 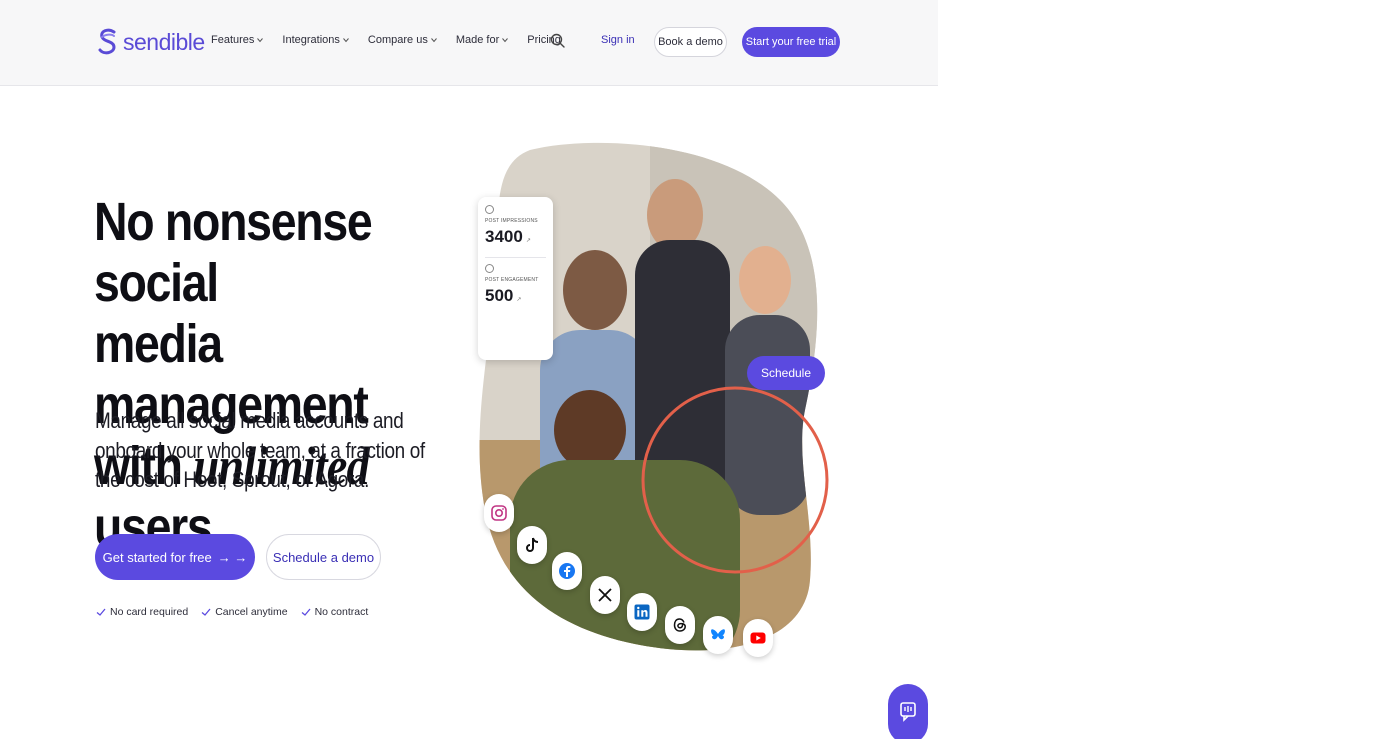 What do you see at coordinates (791, 42) in the screenshot?
I see `start-free-trial-button: Start your free trial` at bounding box center [791, 42].